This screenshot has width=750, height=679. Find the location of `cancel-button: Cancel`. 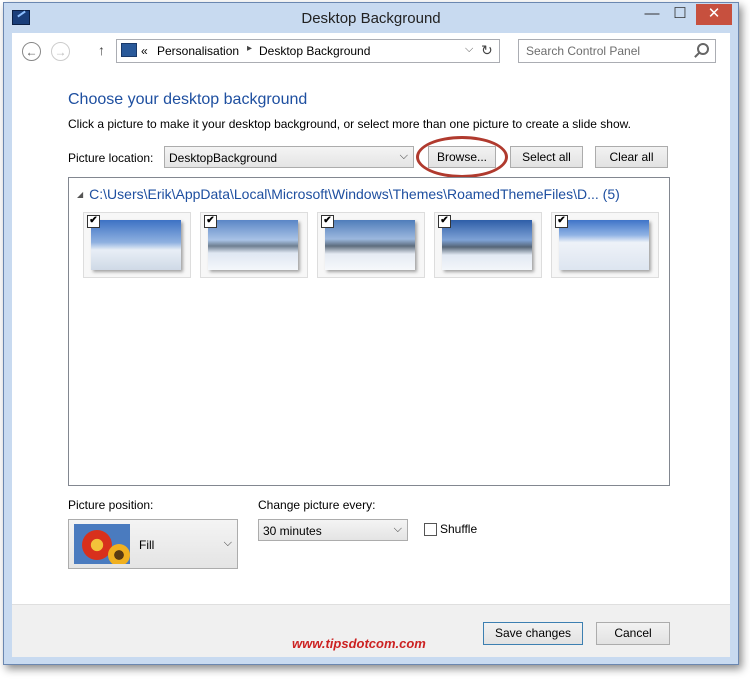

cancel-button: Cancel is located at coordinates (633, 633).